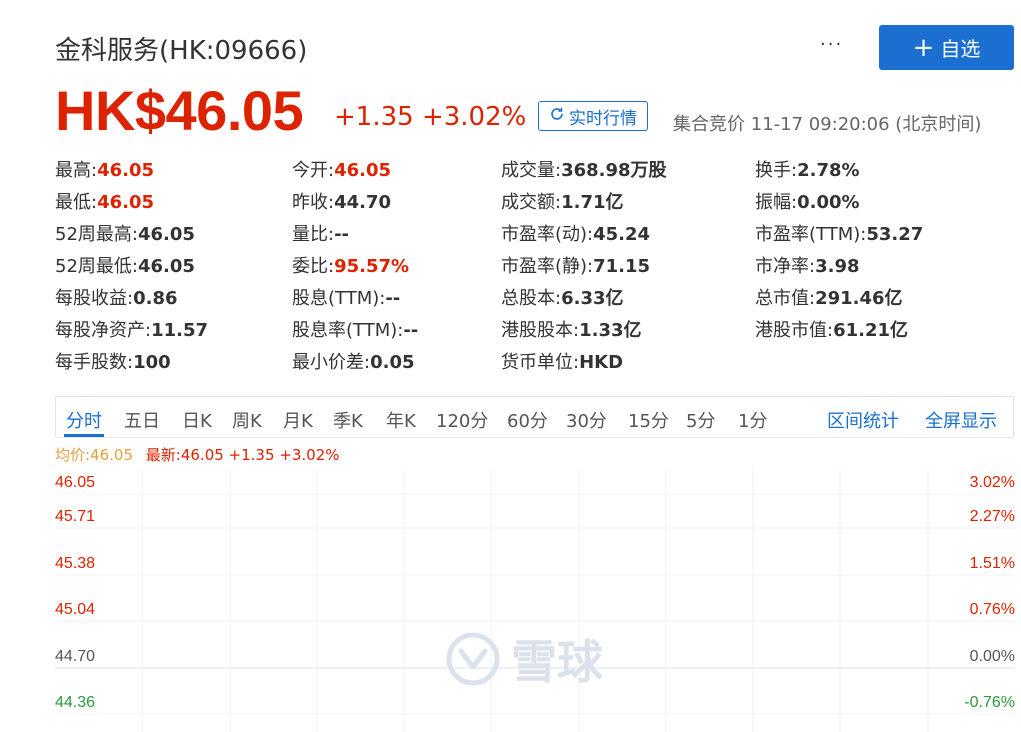  Describe the element at coordinates (313, 234) in the screenshot. I see `stat-label: 量比:` at that location.